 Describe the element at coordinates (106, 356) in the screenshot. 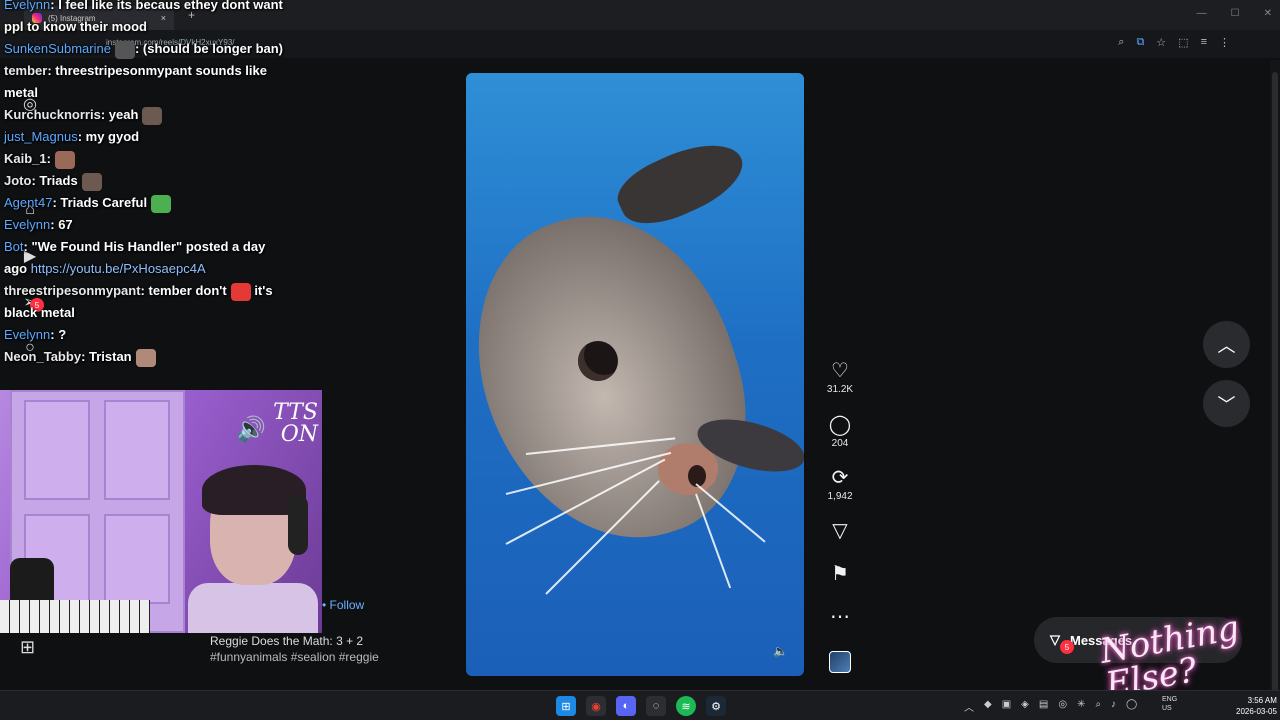

I see `chat-text: : Tristan` at that location.